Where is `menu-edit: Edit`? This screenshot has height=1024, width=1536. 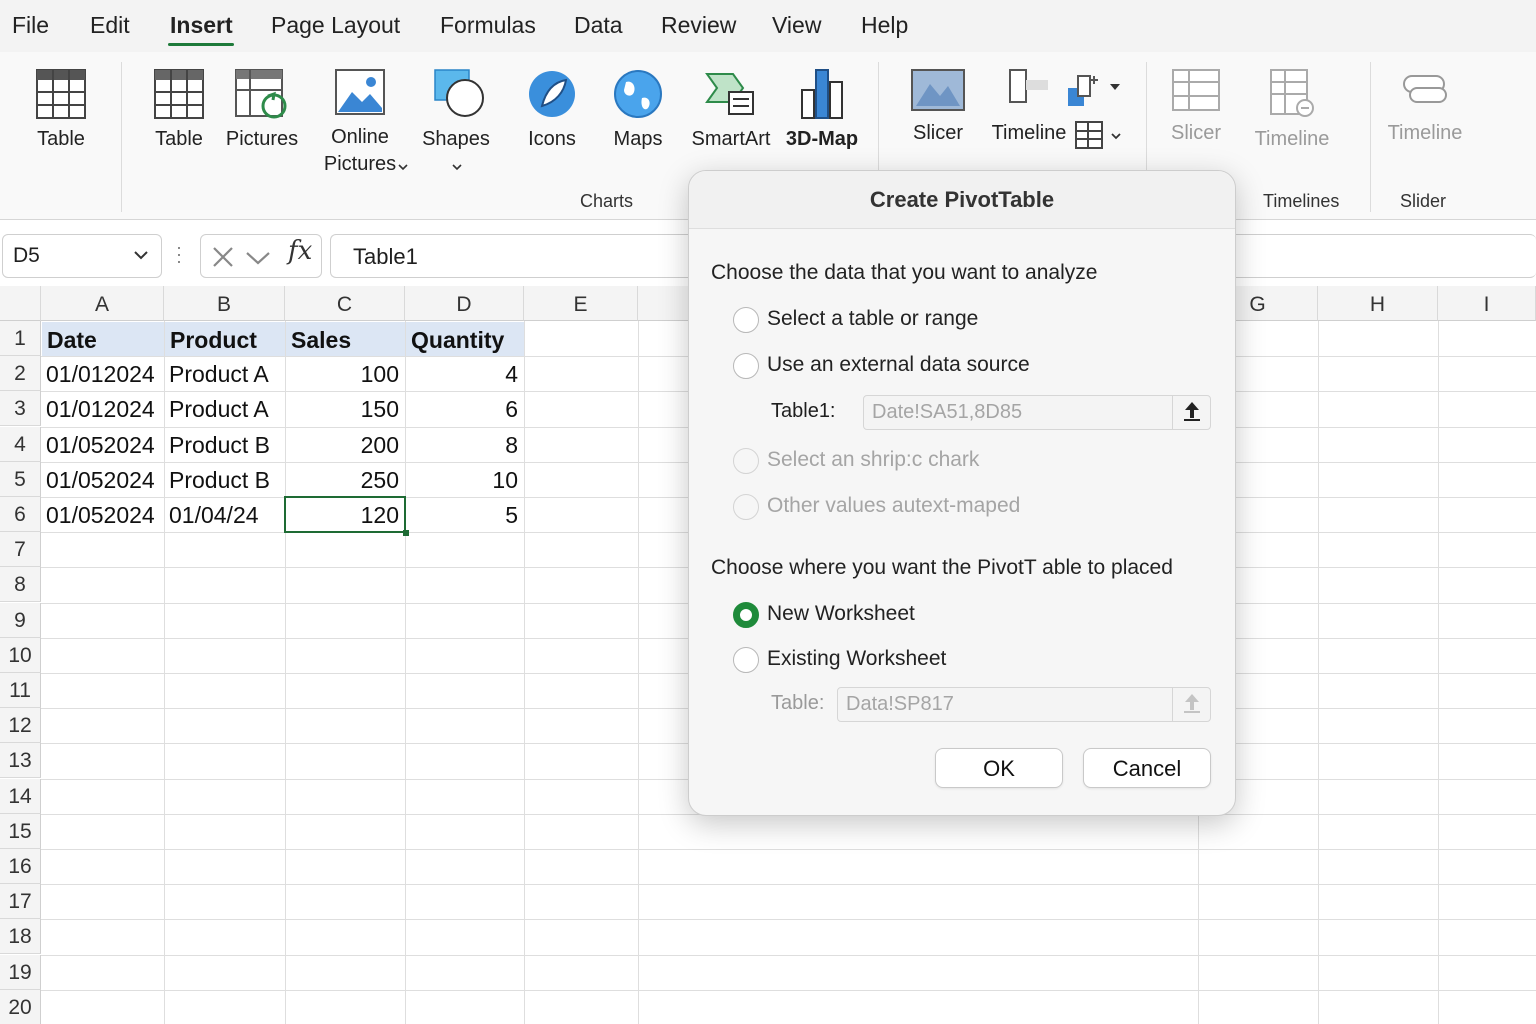
menu-edit: Edit is located at coordinates (110, 25).